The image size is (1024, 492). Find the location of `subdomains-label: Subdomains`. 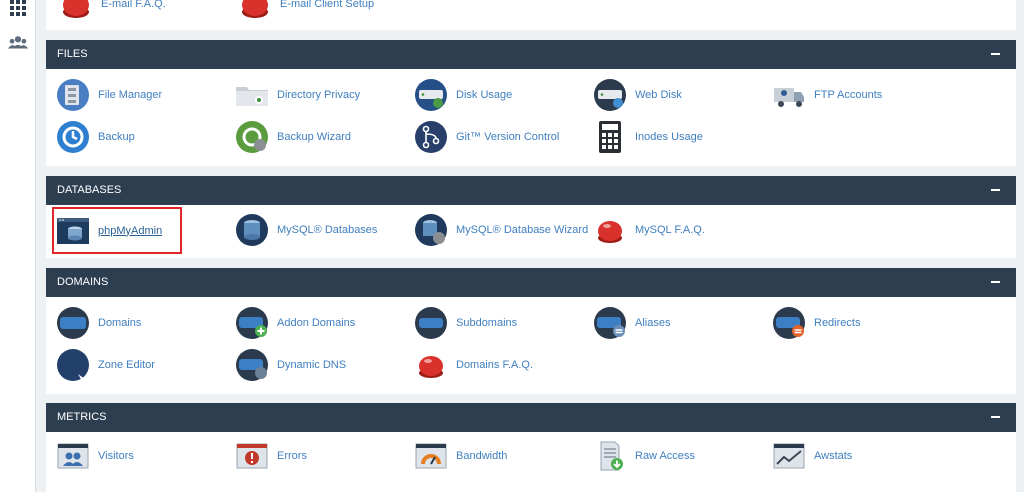

subdomains-label: Subdomains is located at coordinates (487, 323).